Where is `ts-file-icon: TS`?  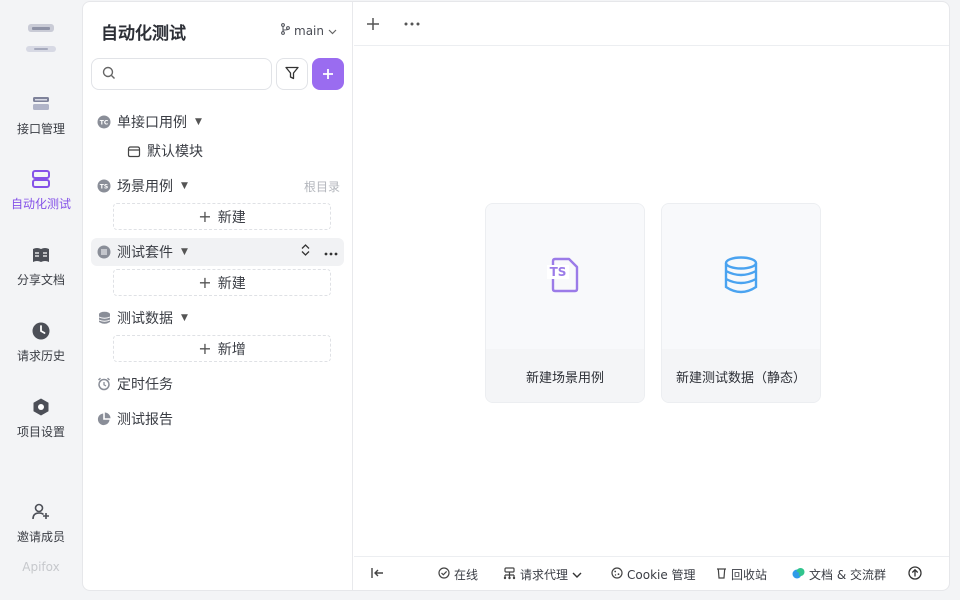
ts-file-icon: TS is located at coordinates (565, 277).